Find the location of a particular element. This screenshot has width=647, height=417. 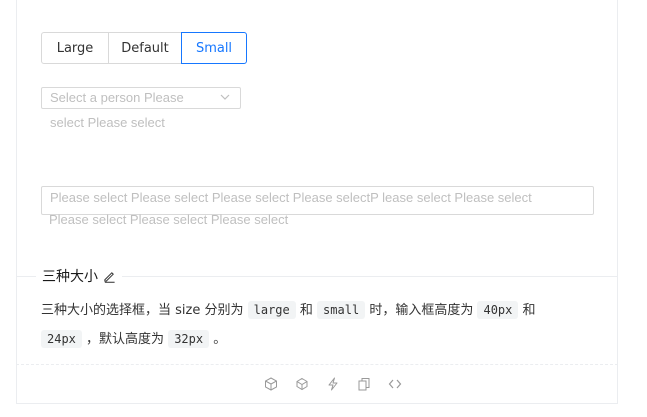

stackblitz-icon is located at coordinates (333, 384).